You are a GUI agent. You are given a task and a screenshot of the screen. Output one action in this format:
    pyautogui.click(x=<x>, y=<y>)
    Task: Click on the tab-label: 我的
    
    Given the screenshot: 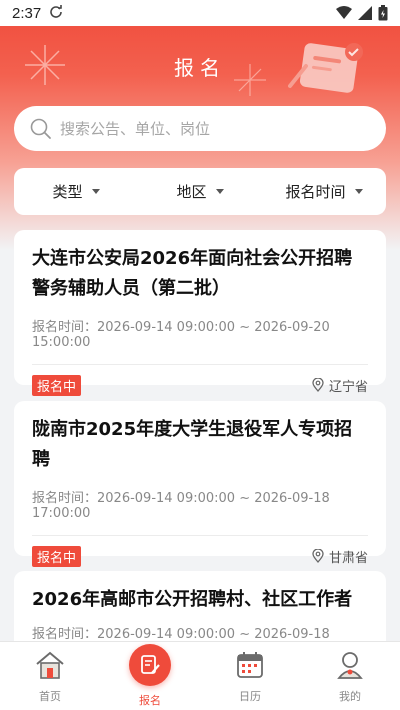 What is the action you would take?
    pyautogui.click(x=350, y=696)
    